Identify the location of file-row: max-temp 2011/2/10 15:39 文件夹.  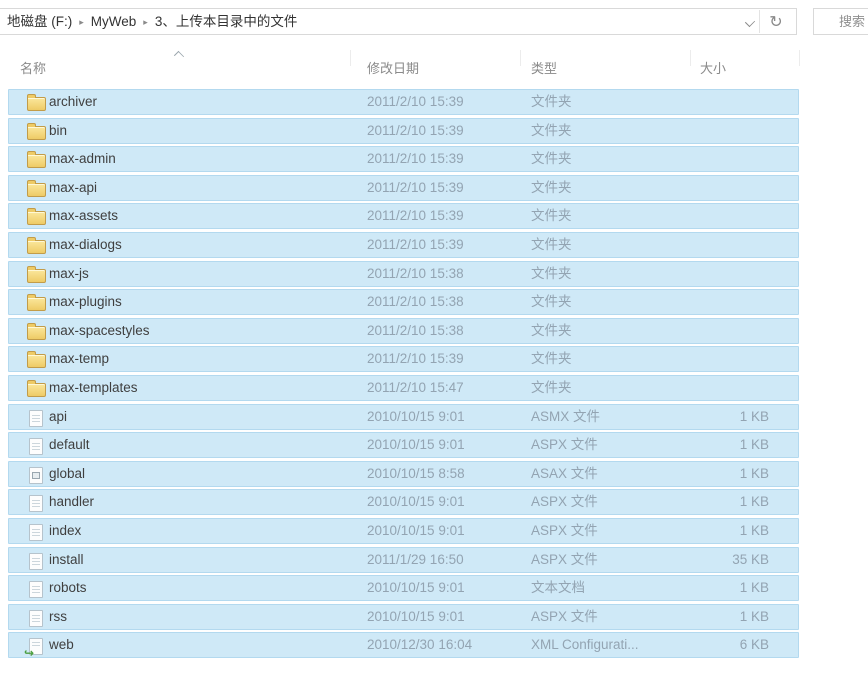
(403, 359).